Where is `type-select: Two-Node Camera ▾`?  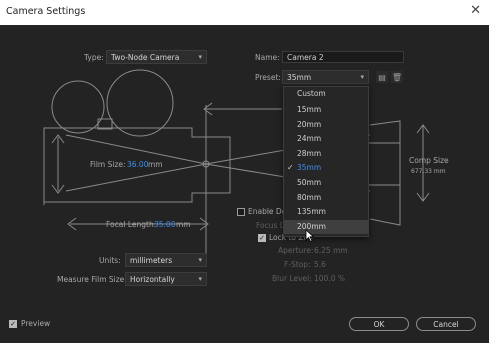
type-select: Two-Node Camera ▾ is located at coordinates (156, 57).